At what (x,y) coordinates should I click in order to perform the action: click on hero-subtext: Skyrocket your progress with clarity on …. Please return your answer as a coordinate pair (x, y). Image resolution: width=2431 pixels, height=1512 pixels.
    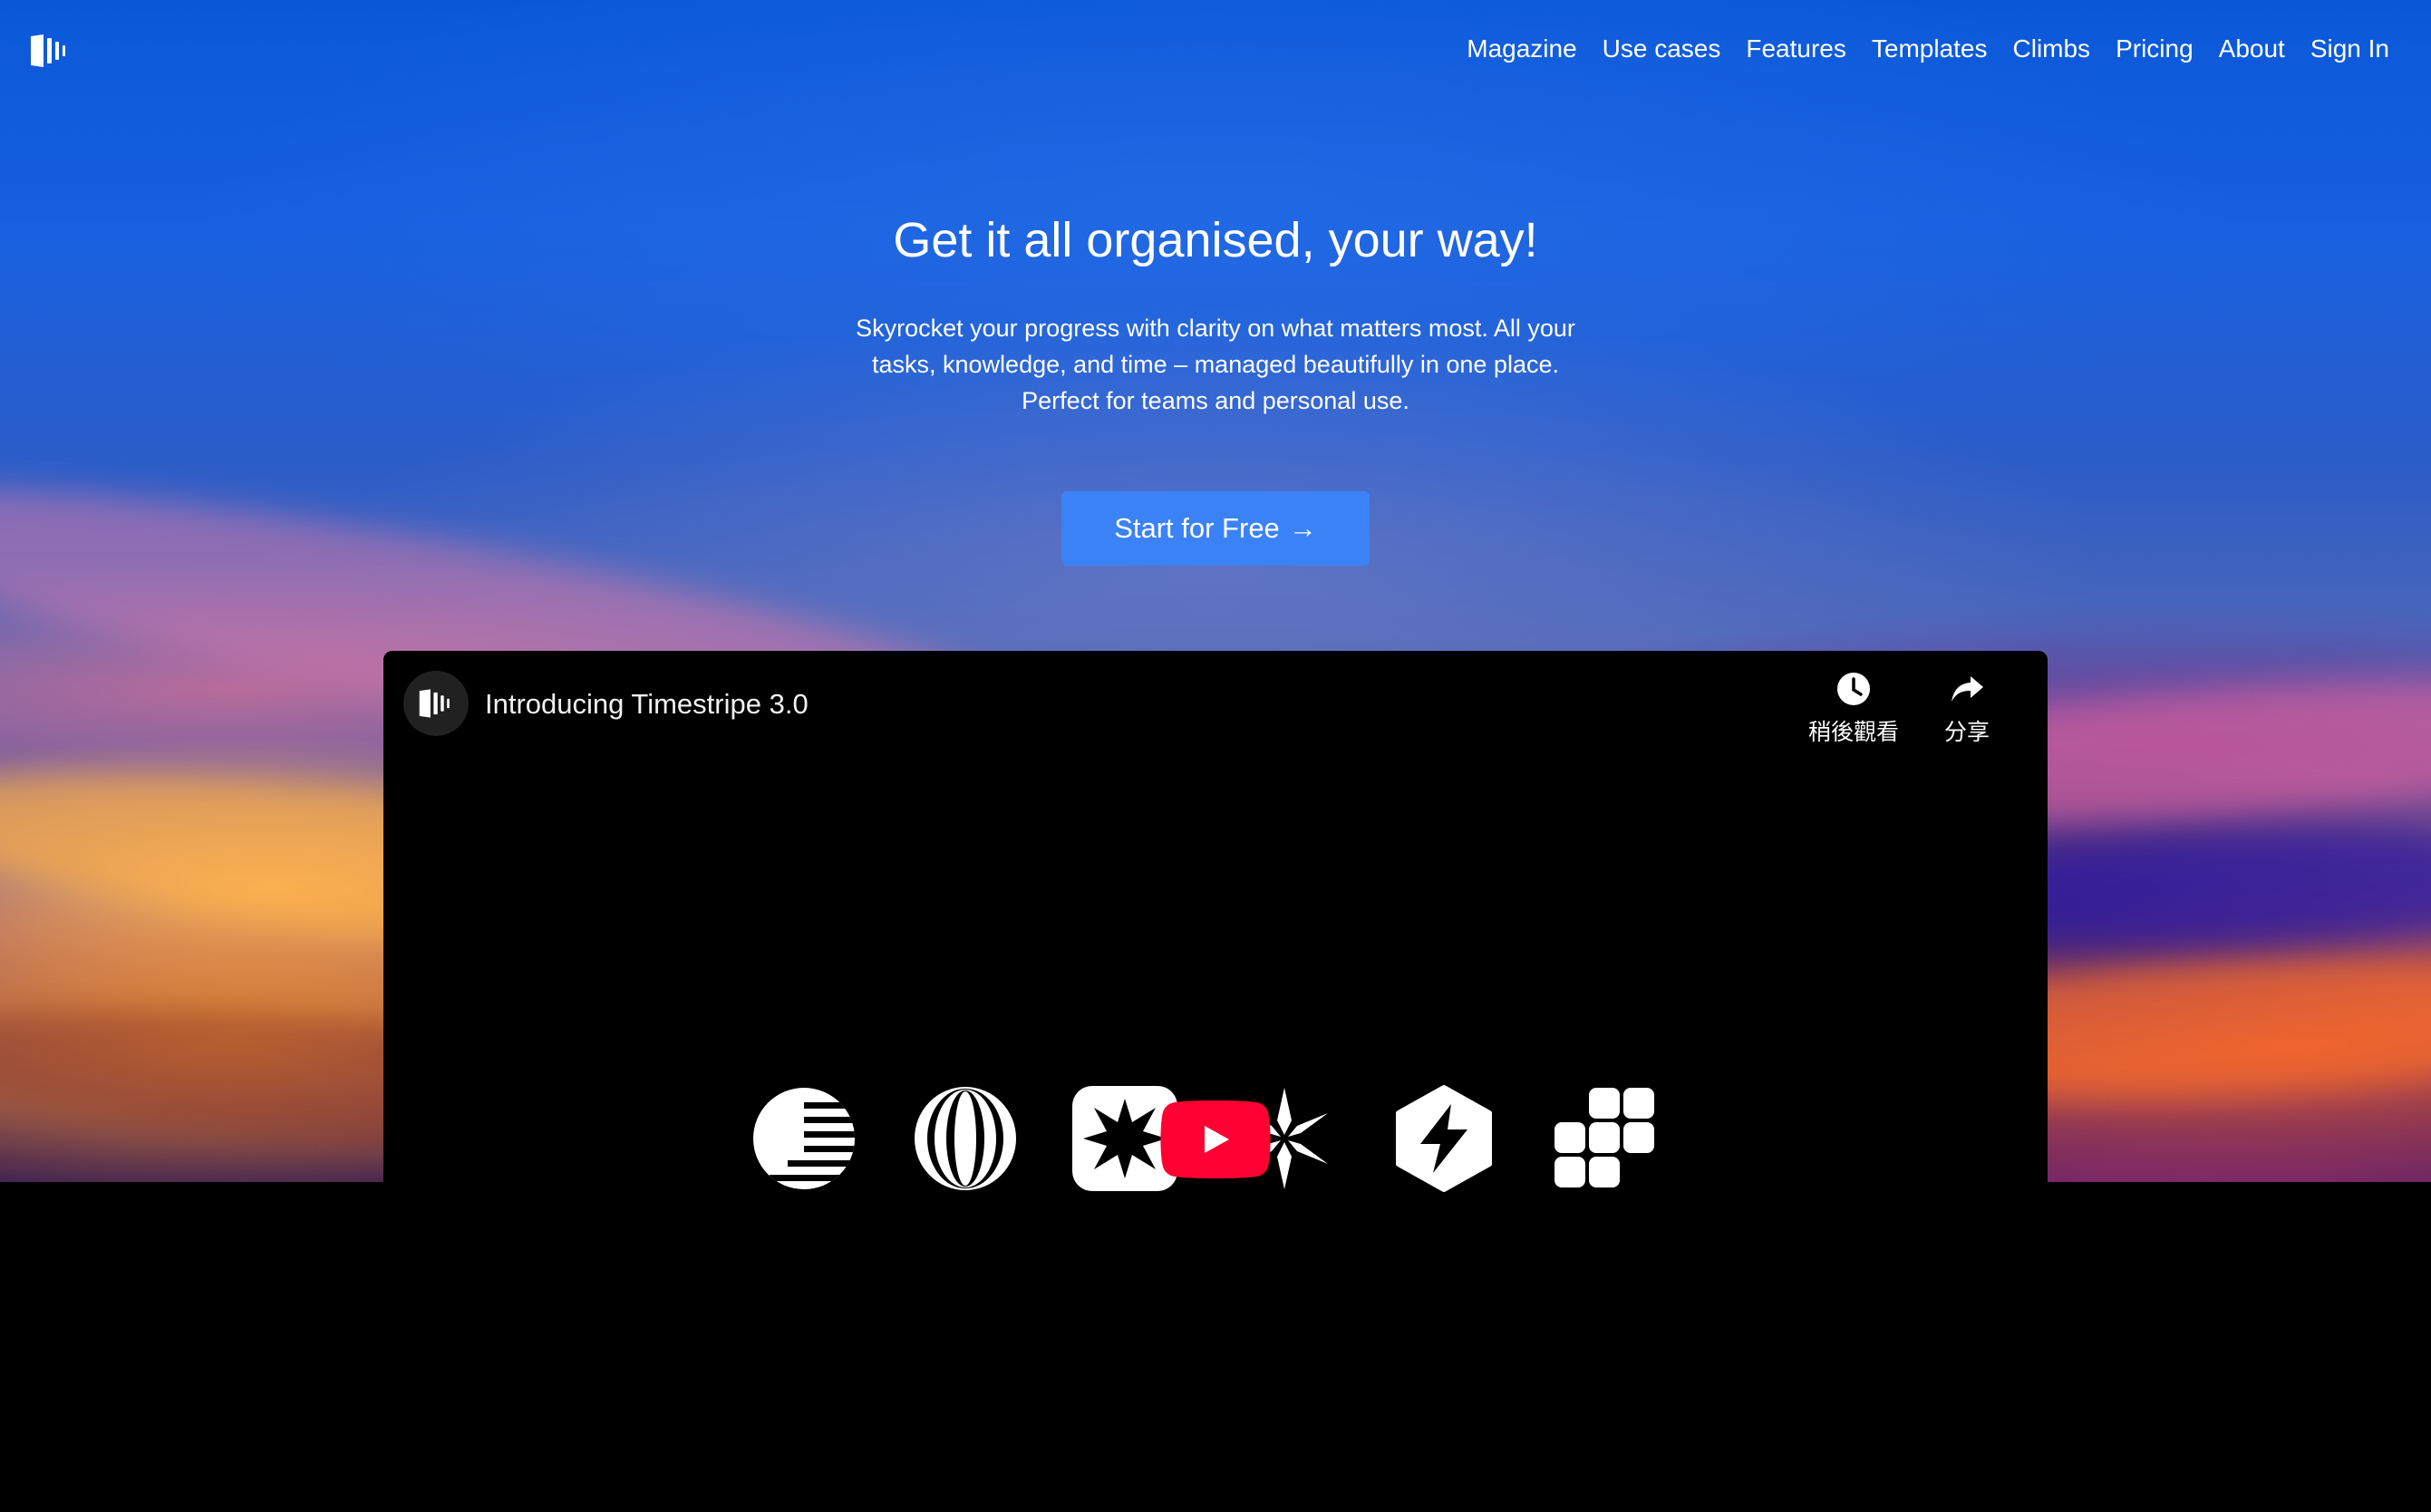
    Looking at the image, I should click on (1215, 365).